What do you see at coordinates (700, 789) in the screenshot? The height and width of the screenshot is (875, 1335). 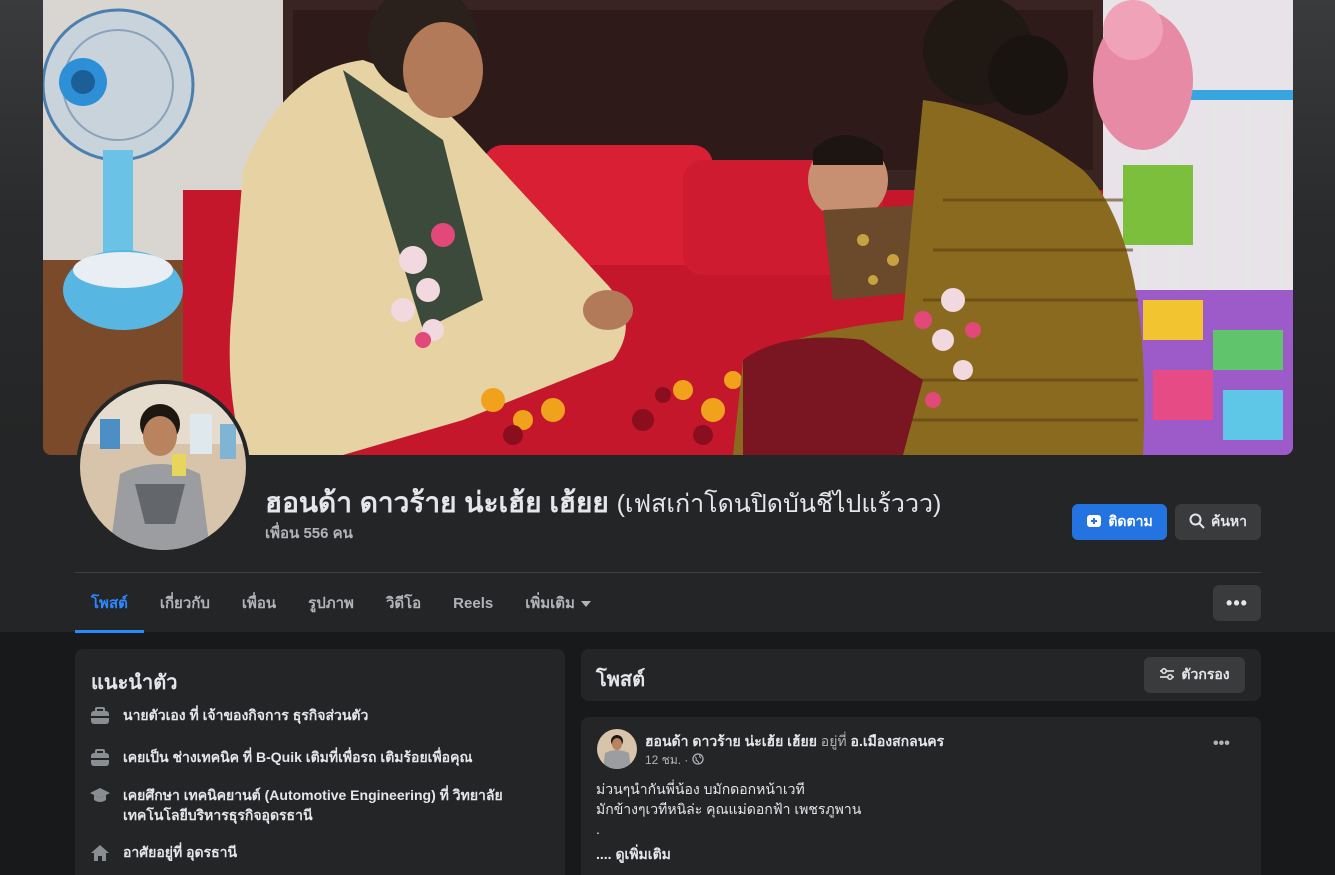 I see `post-text-line: ม่วนๆนำกันพี่น้อง บมักดอกหน้าเวที` at bounding box center [700, 789].